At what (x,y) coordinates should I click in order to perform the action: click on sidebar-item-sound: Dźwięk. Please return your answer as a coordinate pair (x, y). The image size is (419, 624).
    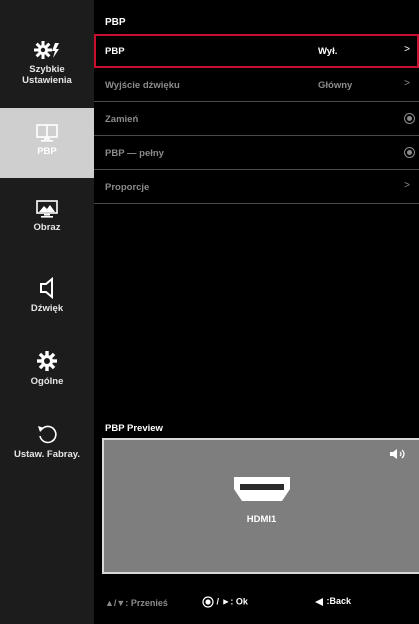
    Looking at the image, I should click on (47, 295).